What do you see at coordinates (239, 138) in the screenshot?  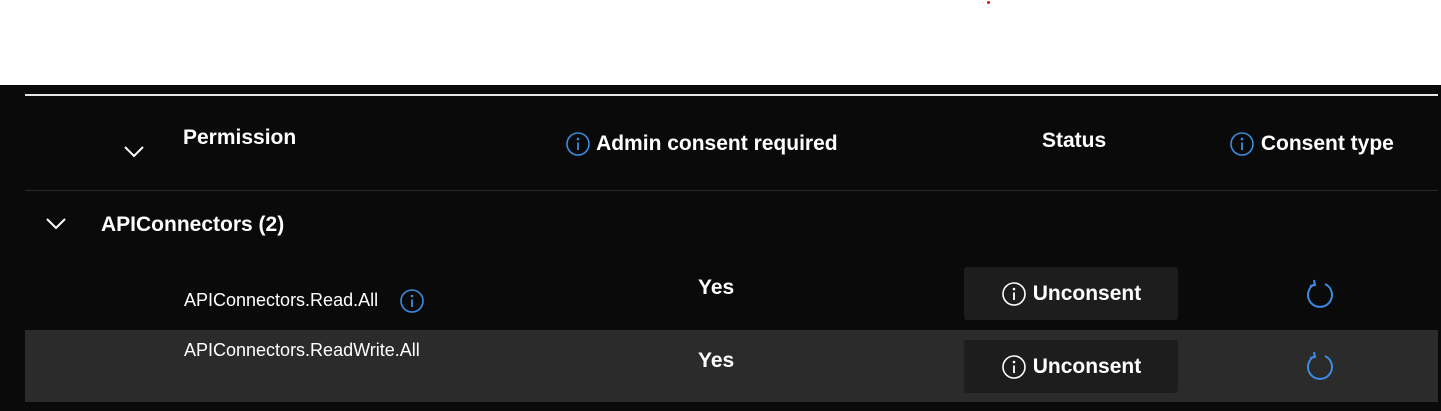 I see `column-header-permission: Permission` at bounding box center [239, 138].